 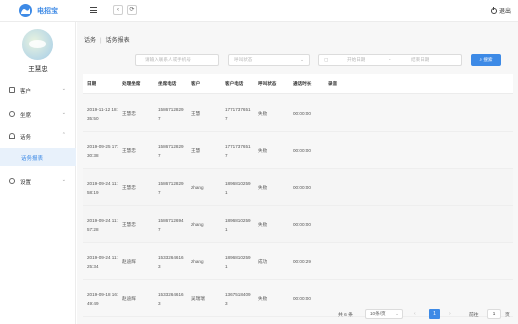 What do you see at coordinates (26, 183) in the screenshot?
I see `sidebar-item-label: 设置` at bounding box center [26, 183].